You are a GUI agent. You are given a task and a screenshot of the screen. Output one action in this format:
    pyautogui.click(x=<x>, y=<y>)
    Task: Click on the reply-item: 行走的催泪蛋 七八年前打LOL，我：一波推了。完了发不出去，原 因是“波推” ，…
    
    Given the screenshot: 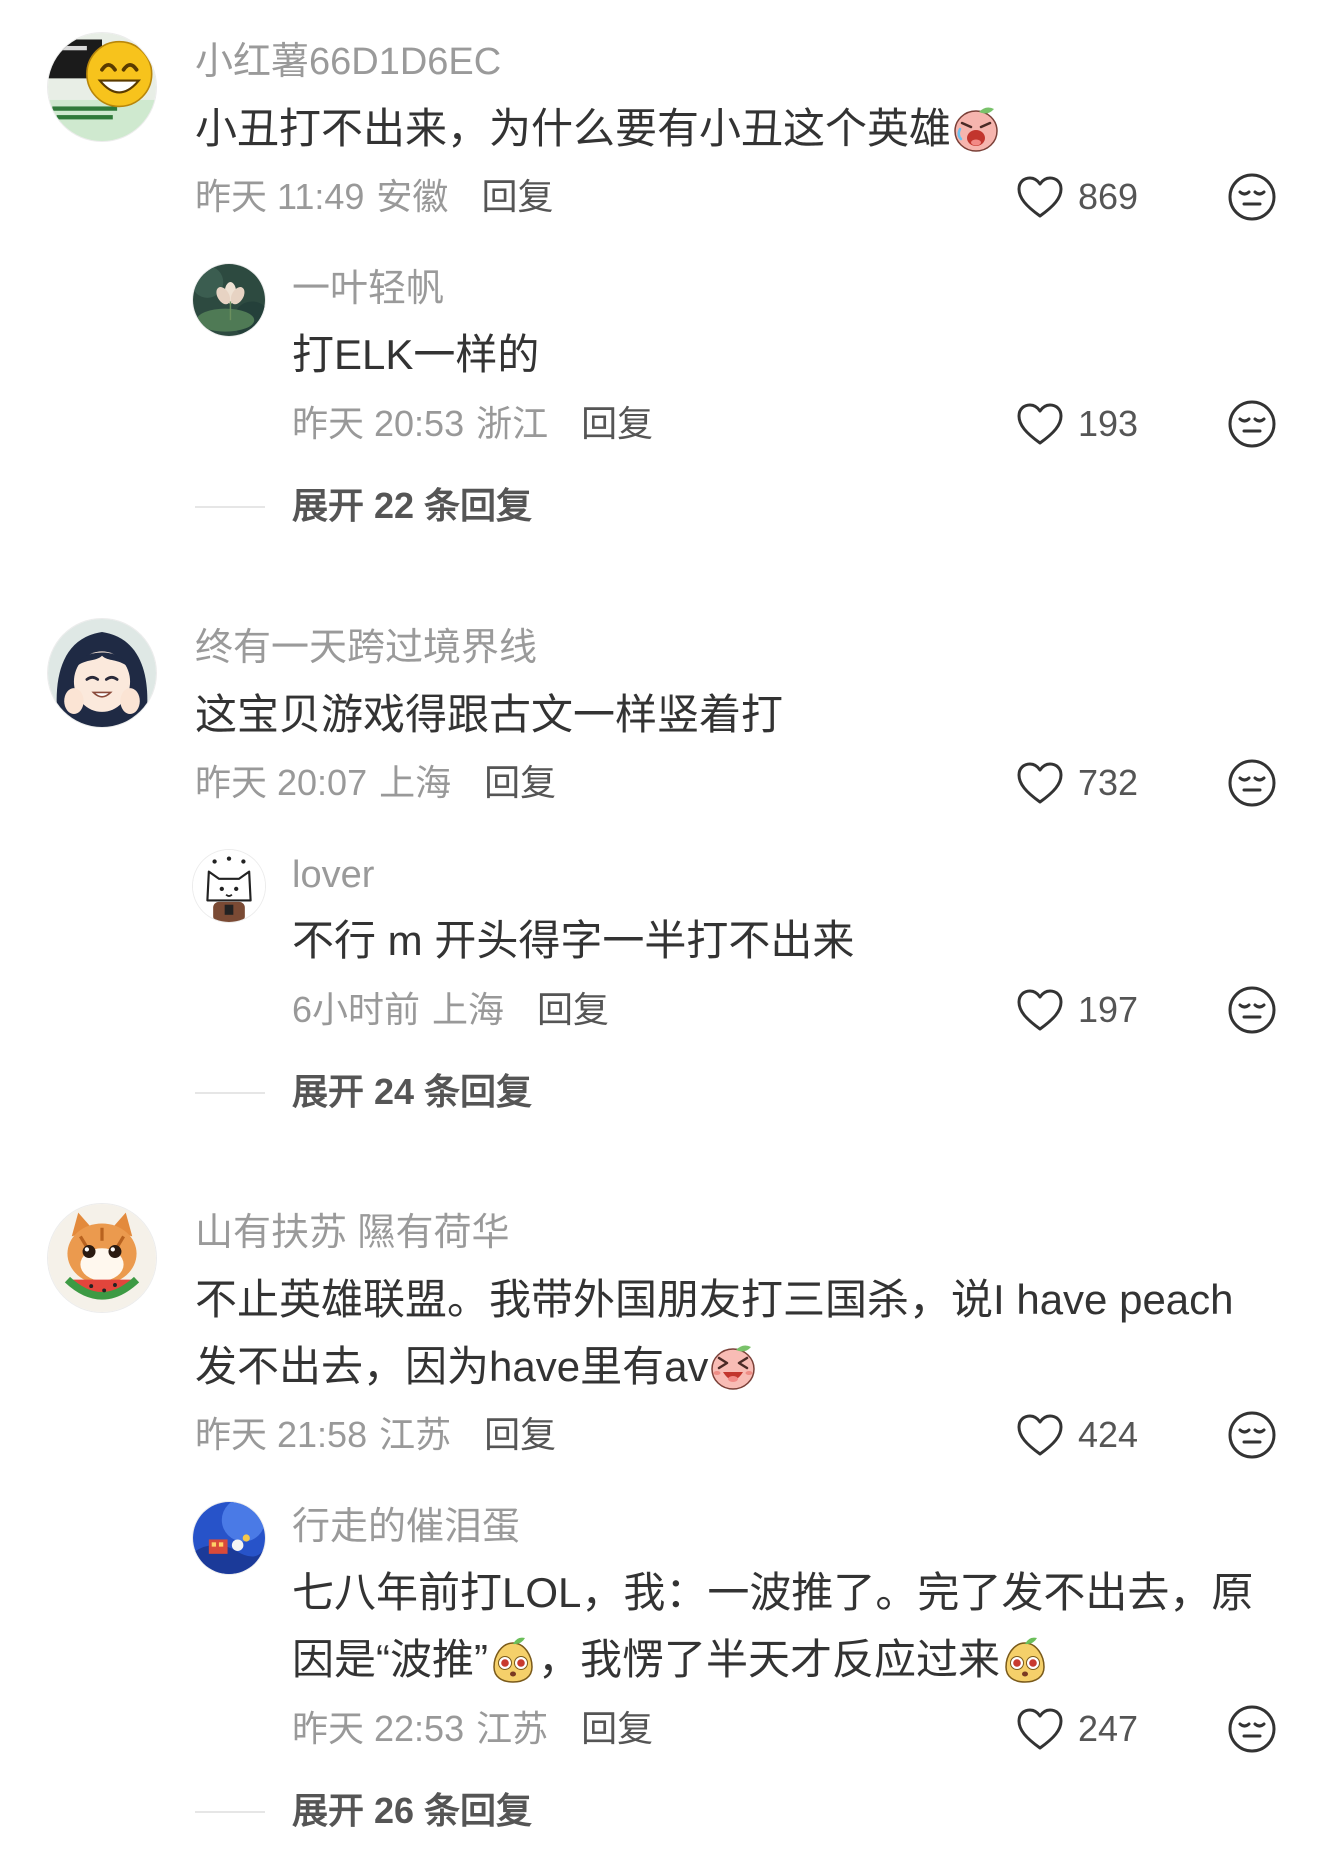 What is the action you would take?
    pyautogui.click(x=756, y=1628)
    